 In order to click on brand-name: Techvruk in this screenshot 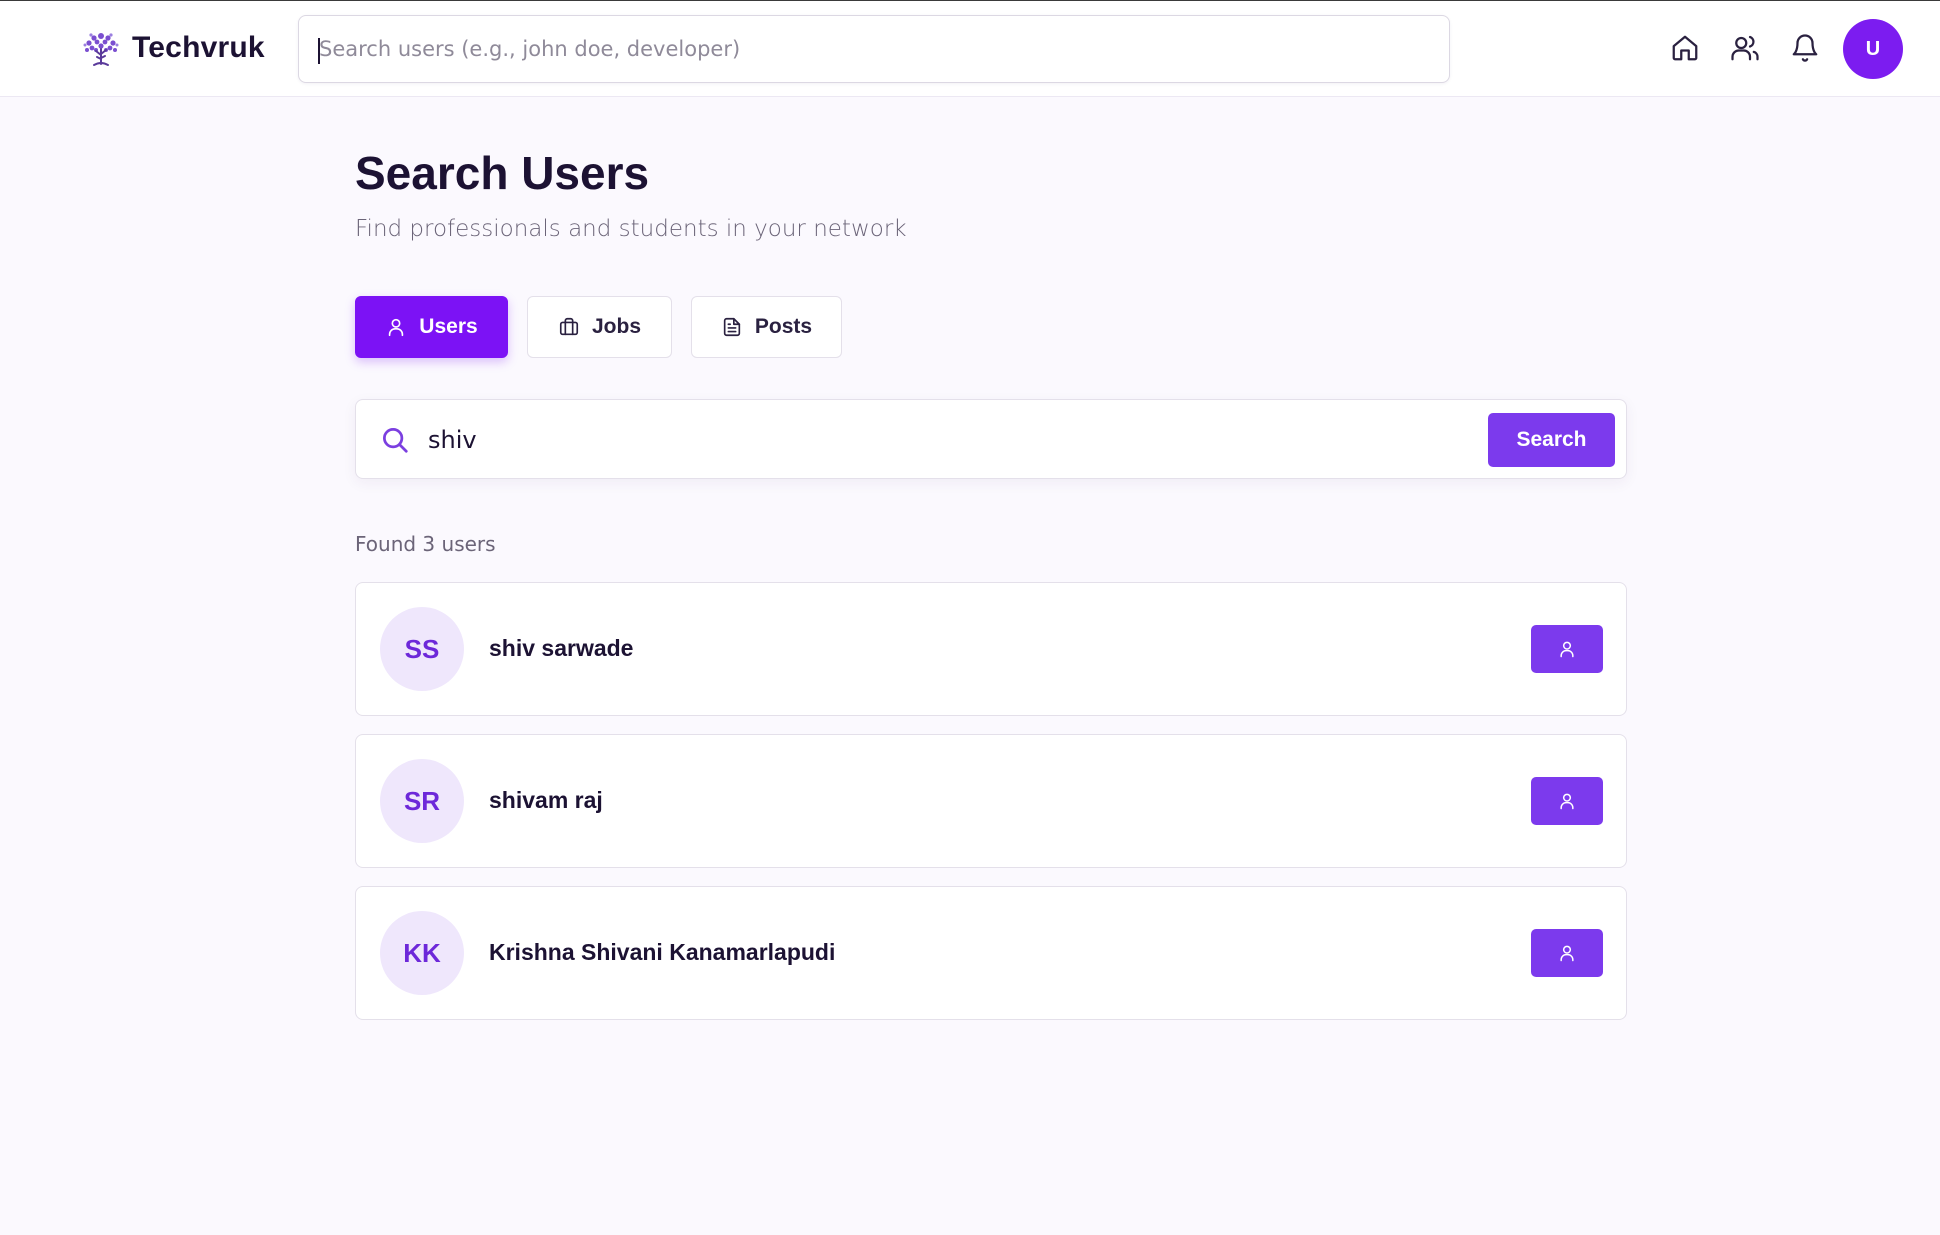, I will do `click(198, 47)`.